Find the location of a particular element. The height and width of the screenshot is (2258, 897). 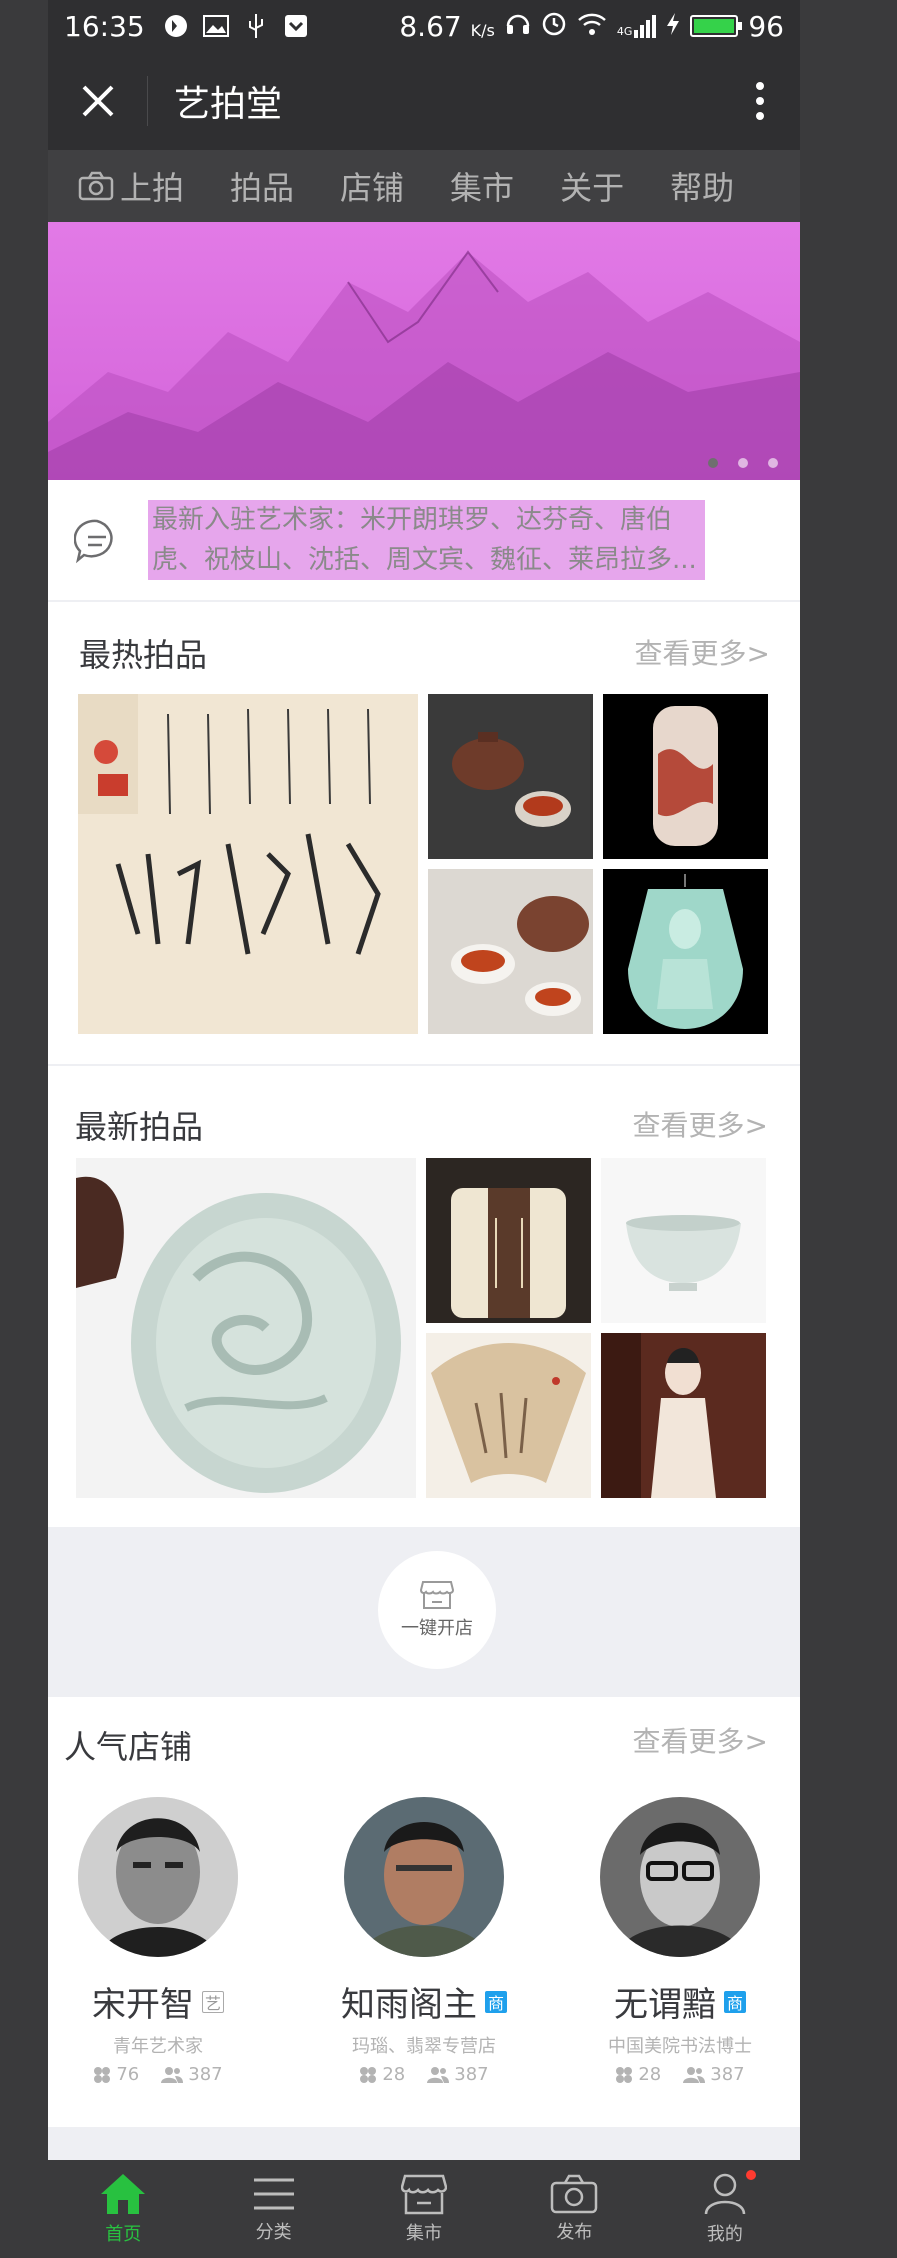

charging-icon is located at coordinates (673, 26).